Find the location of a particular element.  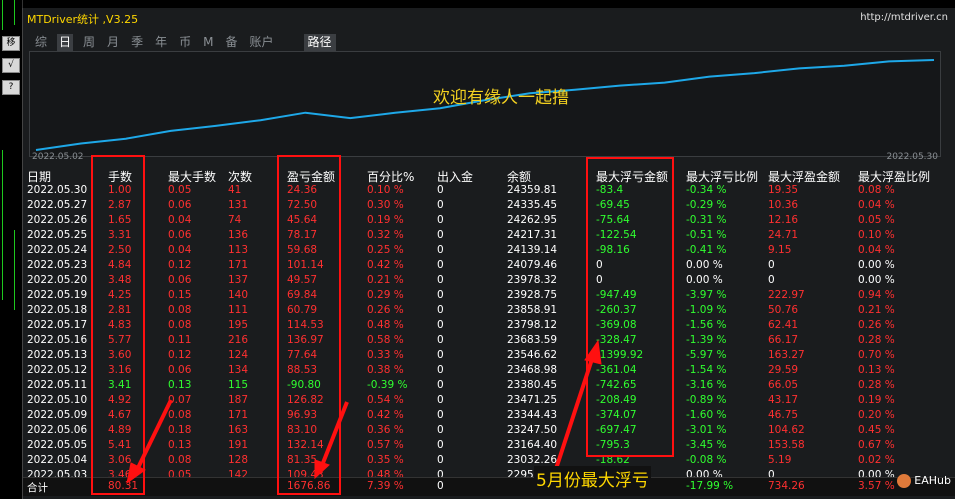

watermark-logo-icon is located at coordinates (903, 481).